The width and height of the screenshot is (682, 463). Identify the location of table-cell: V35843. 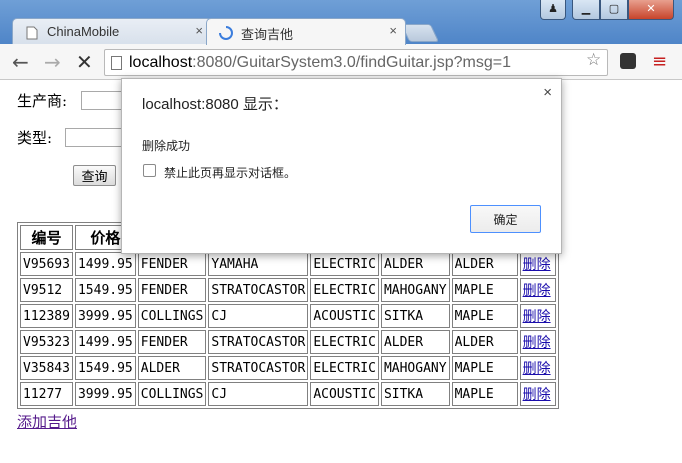
(46, 368).